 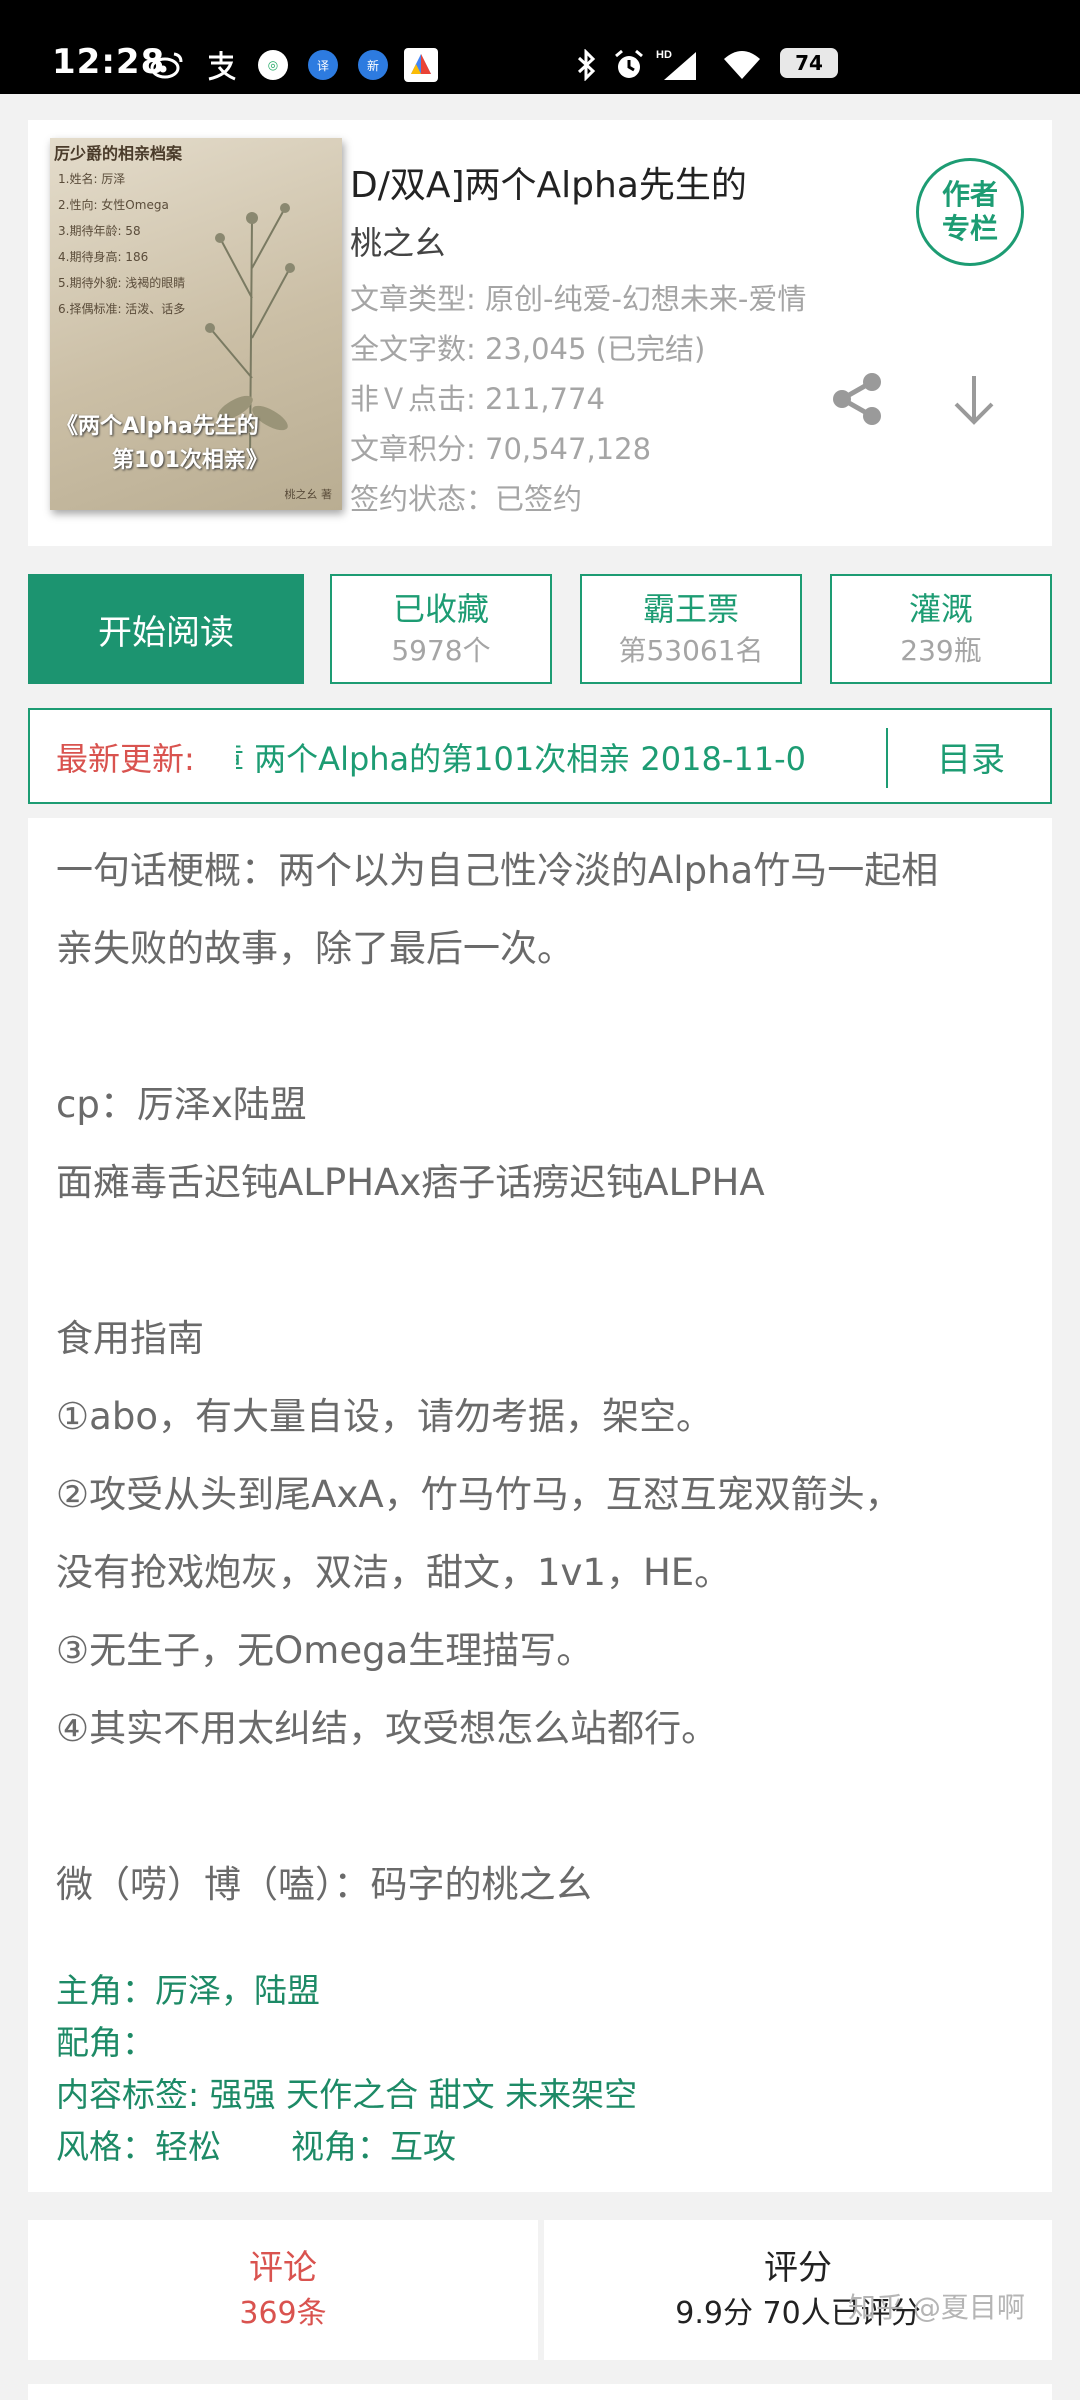 I want to click on book-points: 文章积分: 70,547,128, so click(x=501, y=449).